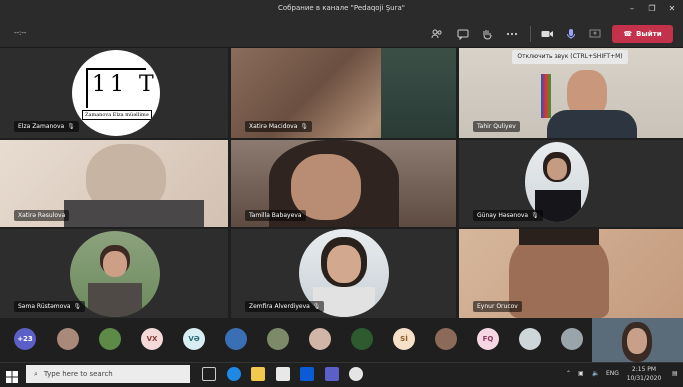 This screenshot has height=387, width=683. What do you see at coordinates (234, 374) in the screenshot?
I see `edge-browser-icon` at bounding box center [234, 374].